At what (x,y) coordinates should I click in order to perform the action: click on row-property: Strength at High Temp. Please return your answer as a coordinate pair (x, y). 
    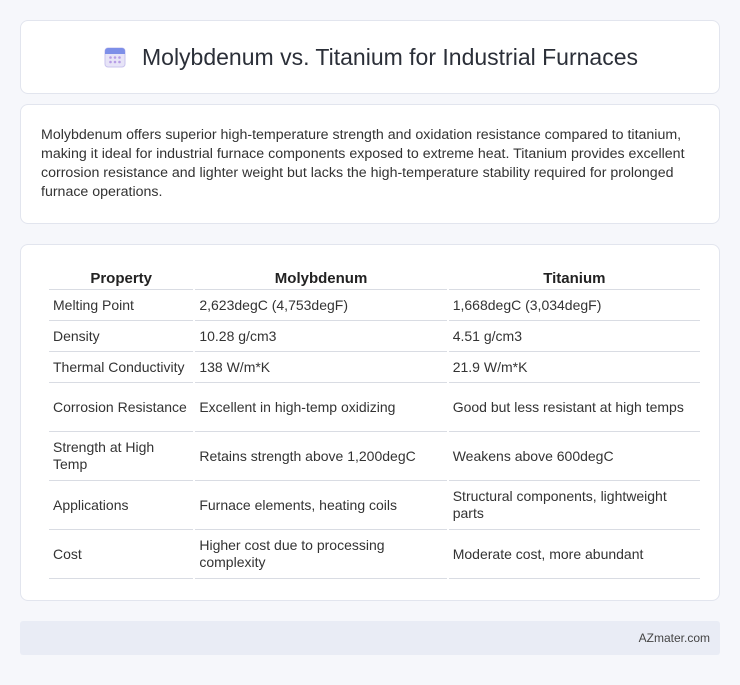
    Looking at the image, I should click on (121, 456).